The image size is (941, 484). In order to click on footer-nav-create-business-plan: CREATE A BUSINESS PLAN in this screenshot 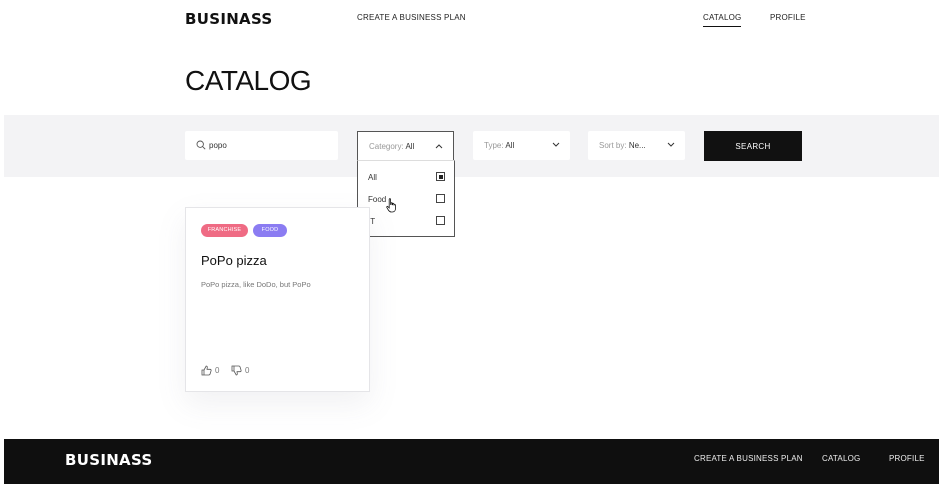, I will do `click(748, 458)`.